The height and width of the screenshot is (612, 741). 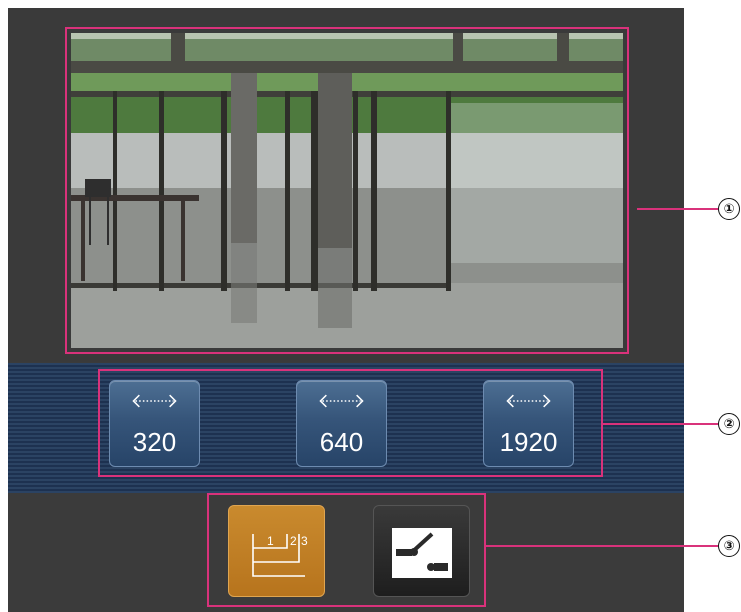 I want to click on setup-icon, so click(x=422, y=553).